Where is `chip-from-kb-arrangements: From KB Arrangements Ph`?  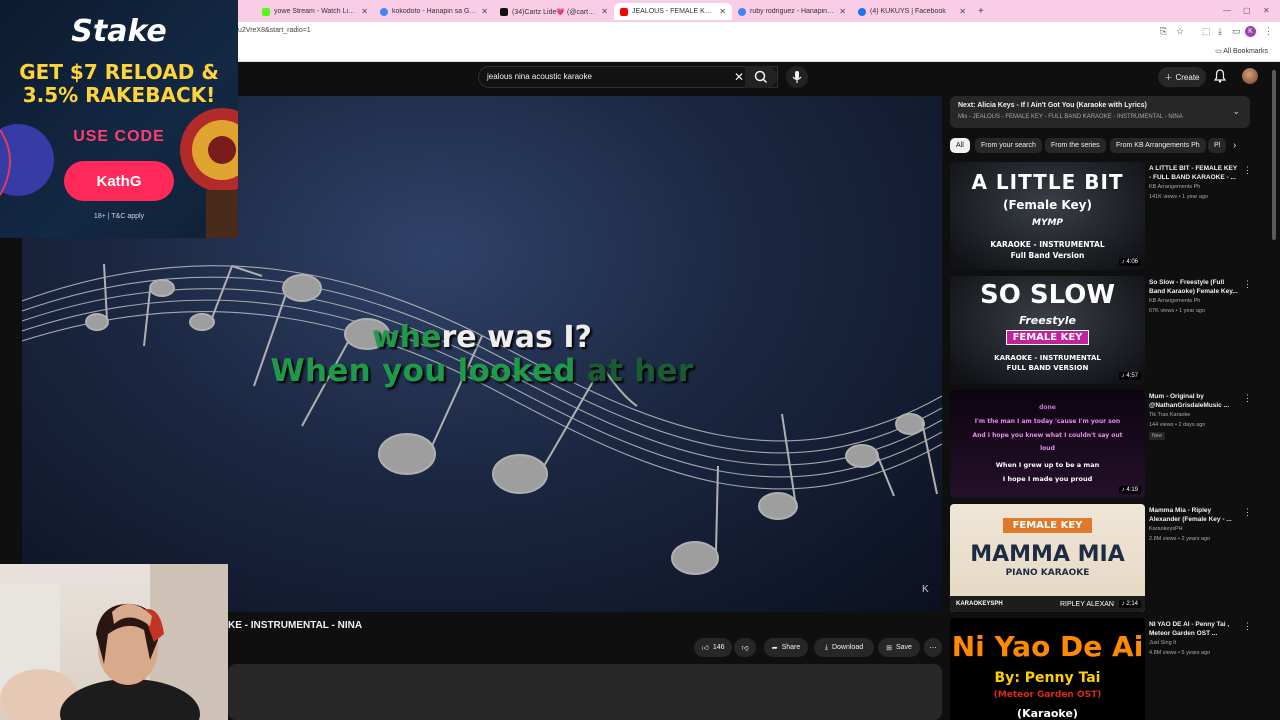 chip-from-kb-arrangements: From KB Arrangements Ph is located at coordinates (1158, 145).